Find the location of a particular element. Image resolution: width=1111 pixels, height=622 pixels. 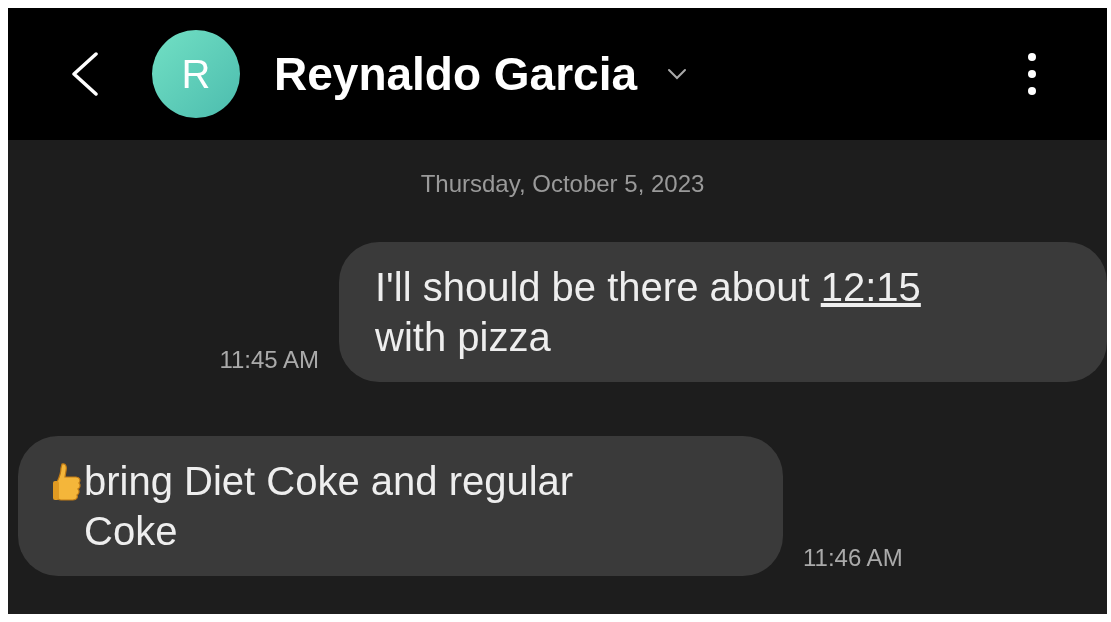

thumbs-up-icon is located at coordinates (67, 482).